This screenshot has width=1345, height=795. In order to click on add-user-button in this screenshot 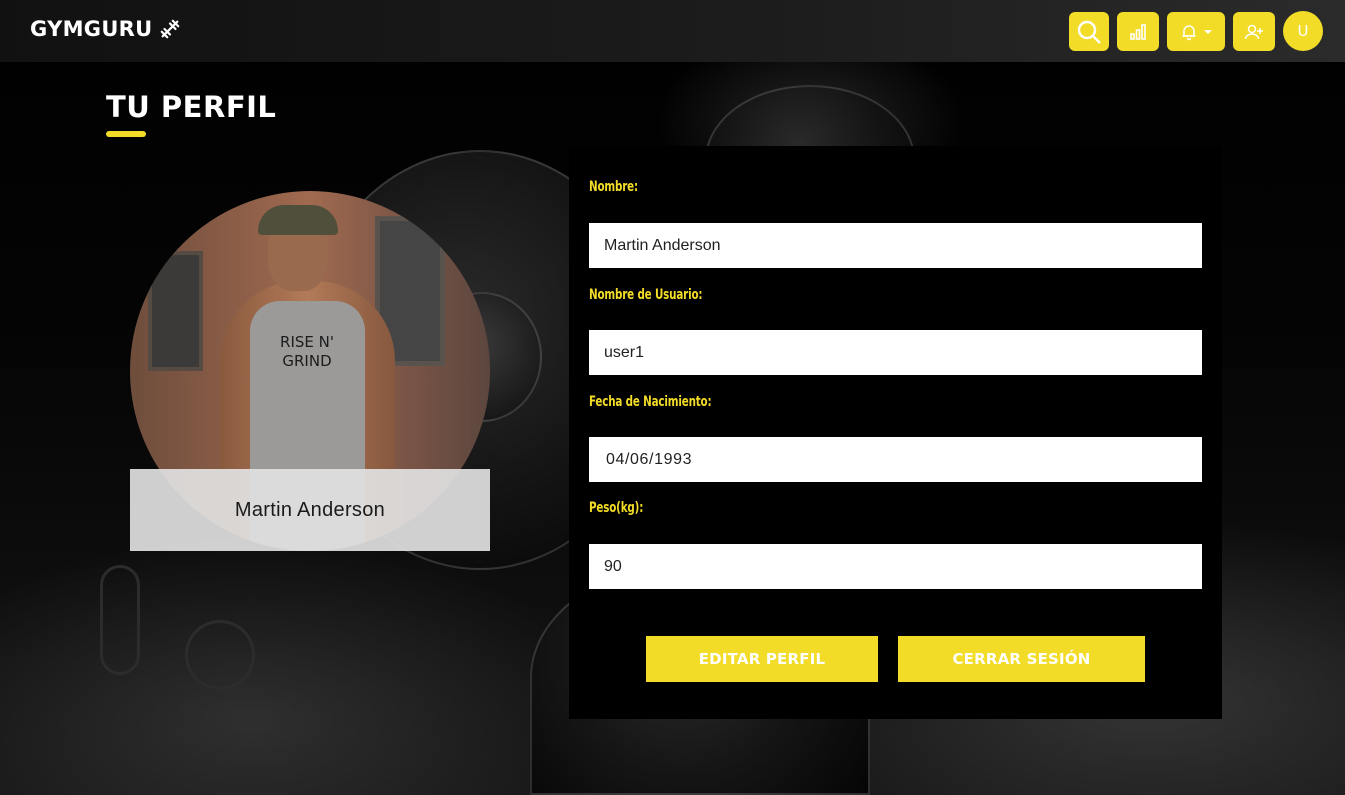, I will do `click(1254, 31)`.